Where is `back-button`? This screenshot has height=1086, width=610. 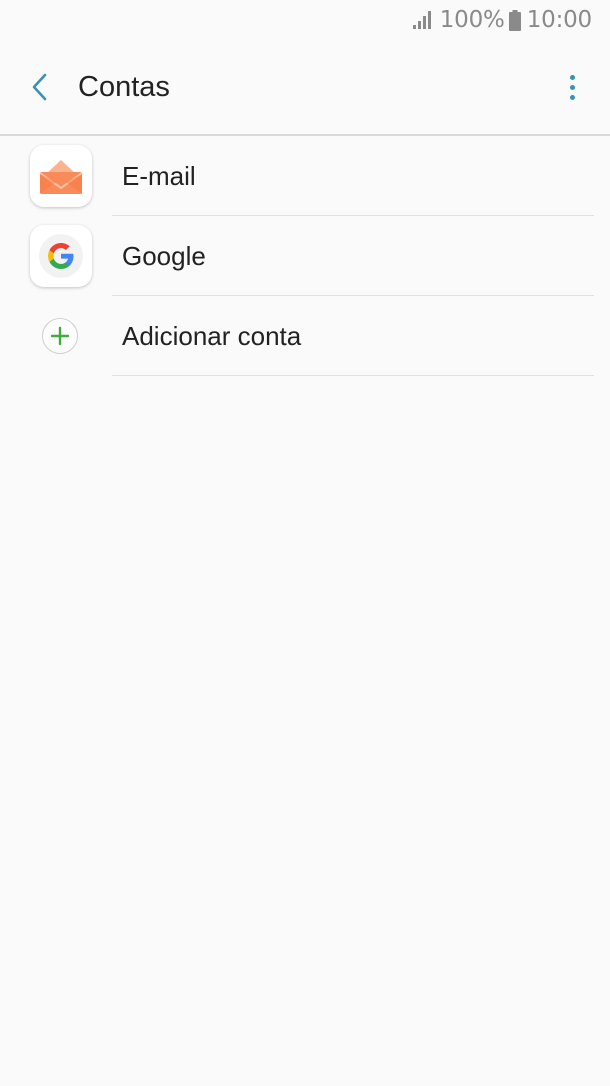
back-button is located at coordinates (40, 87).